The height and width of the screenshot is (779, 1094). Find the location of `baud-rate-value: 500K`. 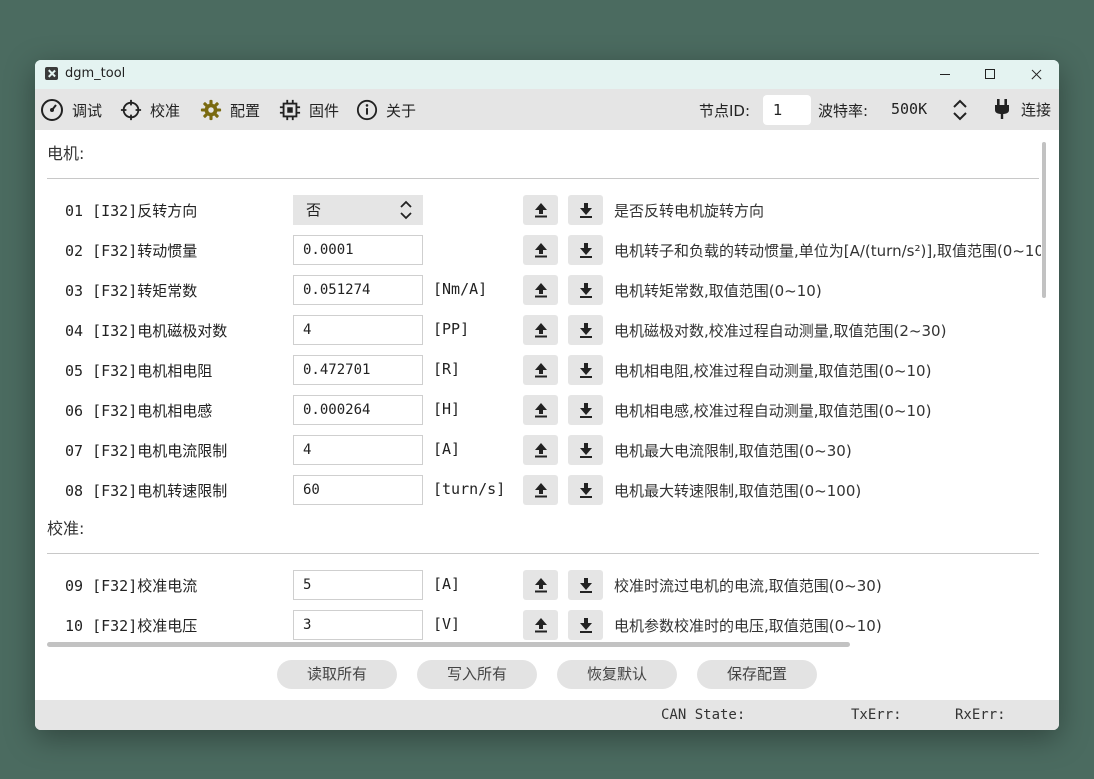

baud-rate-value: 500K is located at coordinates (909, 109).